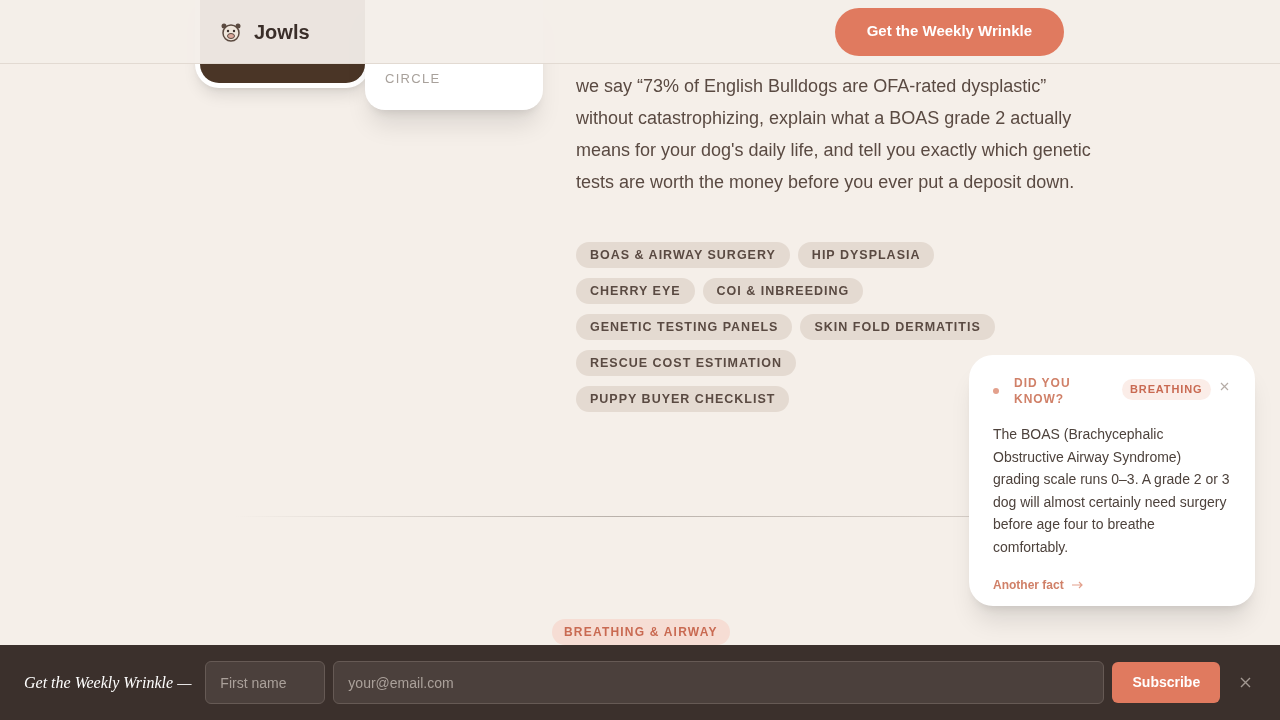  I want to click on topic-tag: PUPPY BUYER CHECKLIST, so click(683, 399).